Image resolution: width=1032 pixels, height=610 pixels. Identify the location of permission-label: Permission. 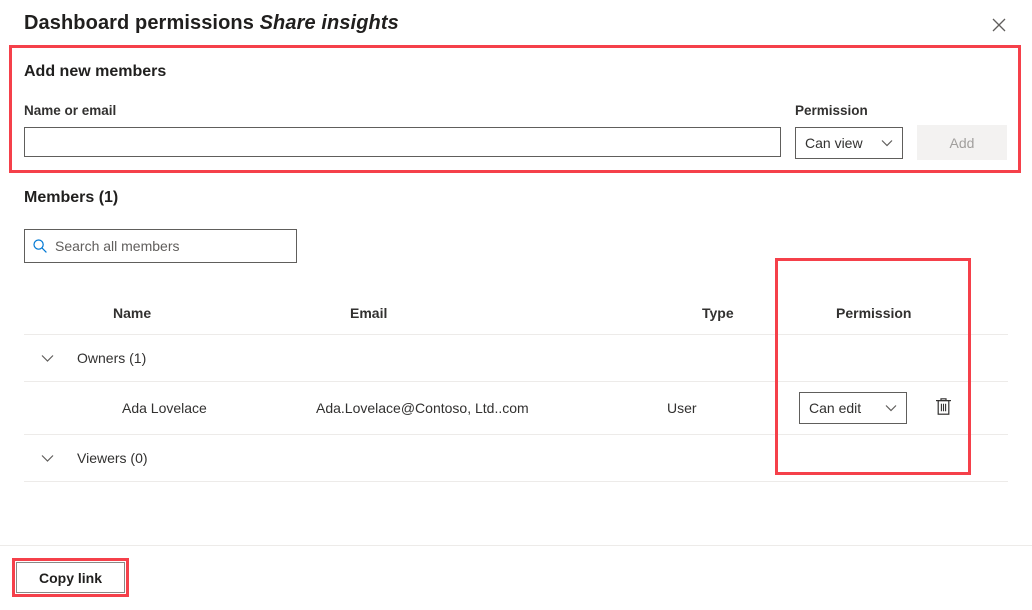
(831, 110).